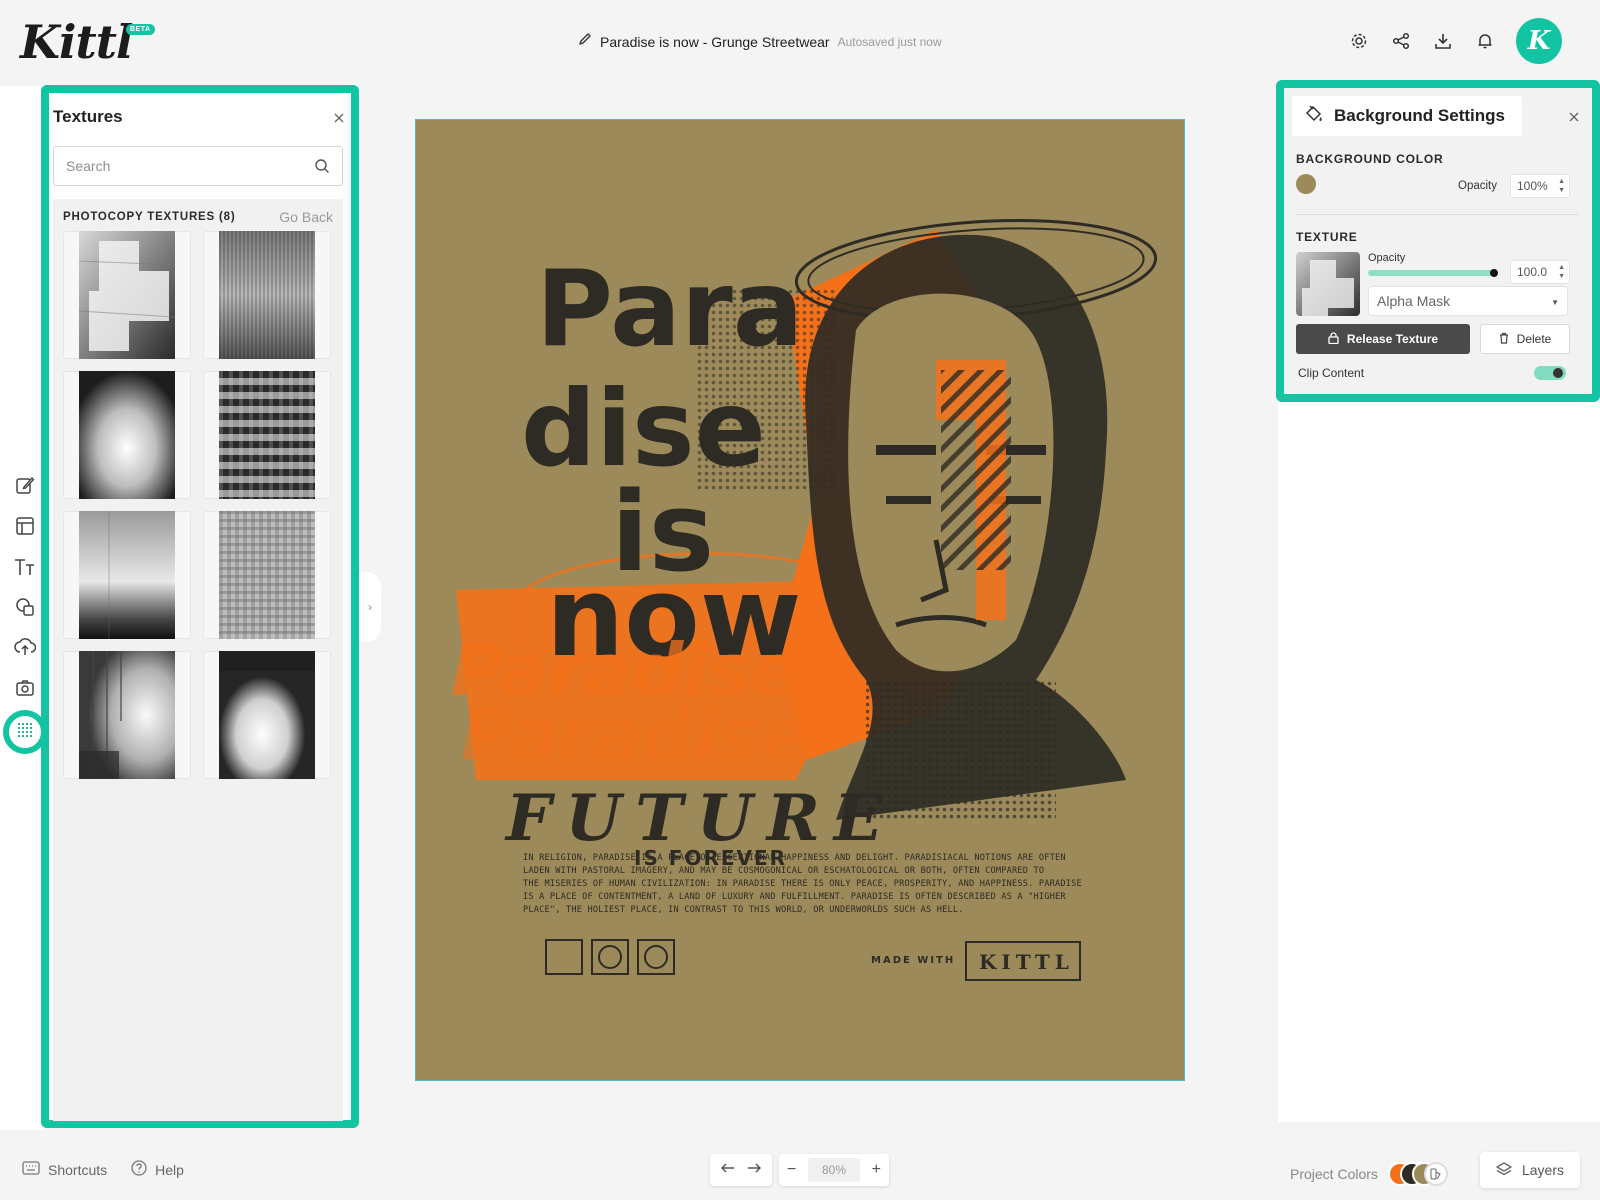 The width and height of the screenshot is (1600, 1200). I want to click on texture-opacity-input: 100.0 ▲ ▼, so click(1540, 272).